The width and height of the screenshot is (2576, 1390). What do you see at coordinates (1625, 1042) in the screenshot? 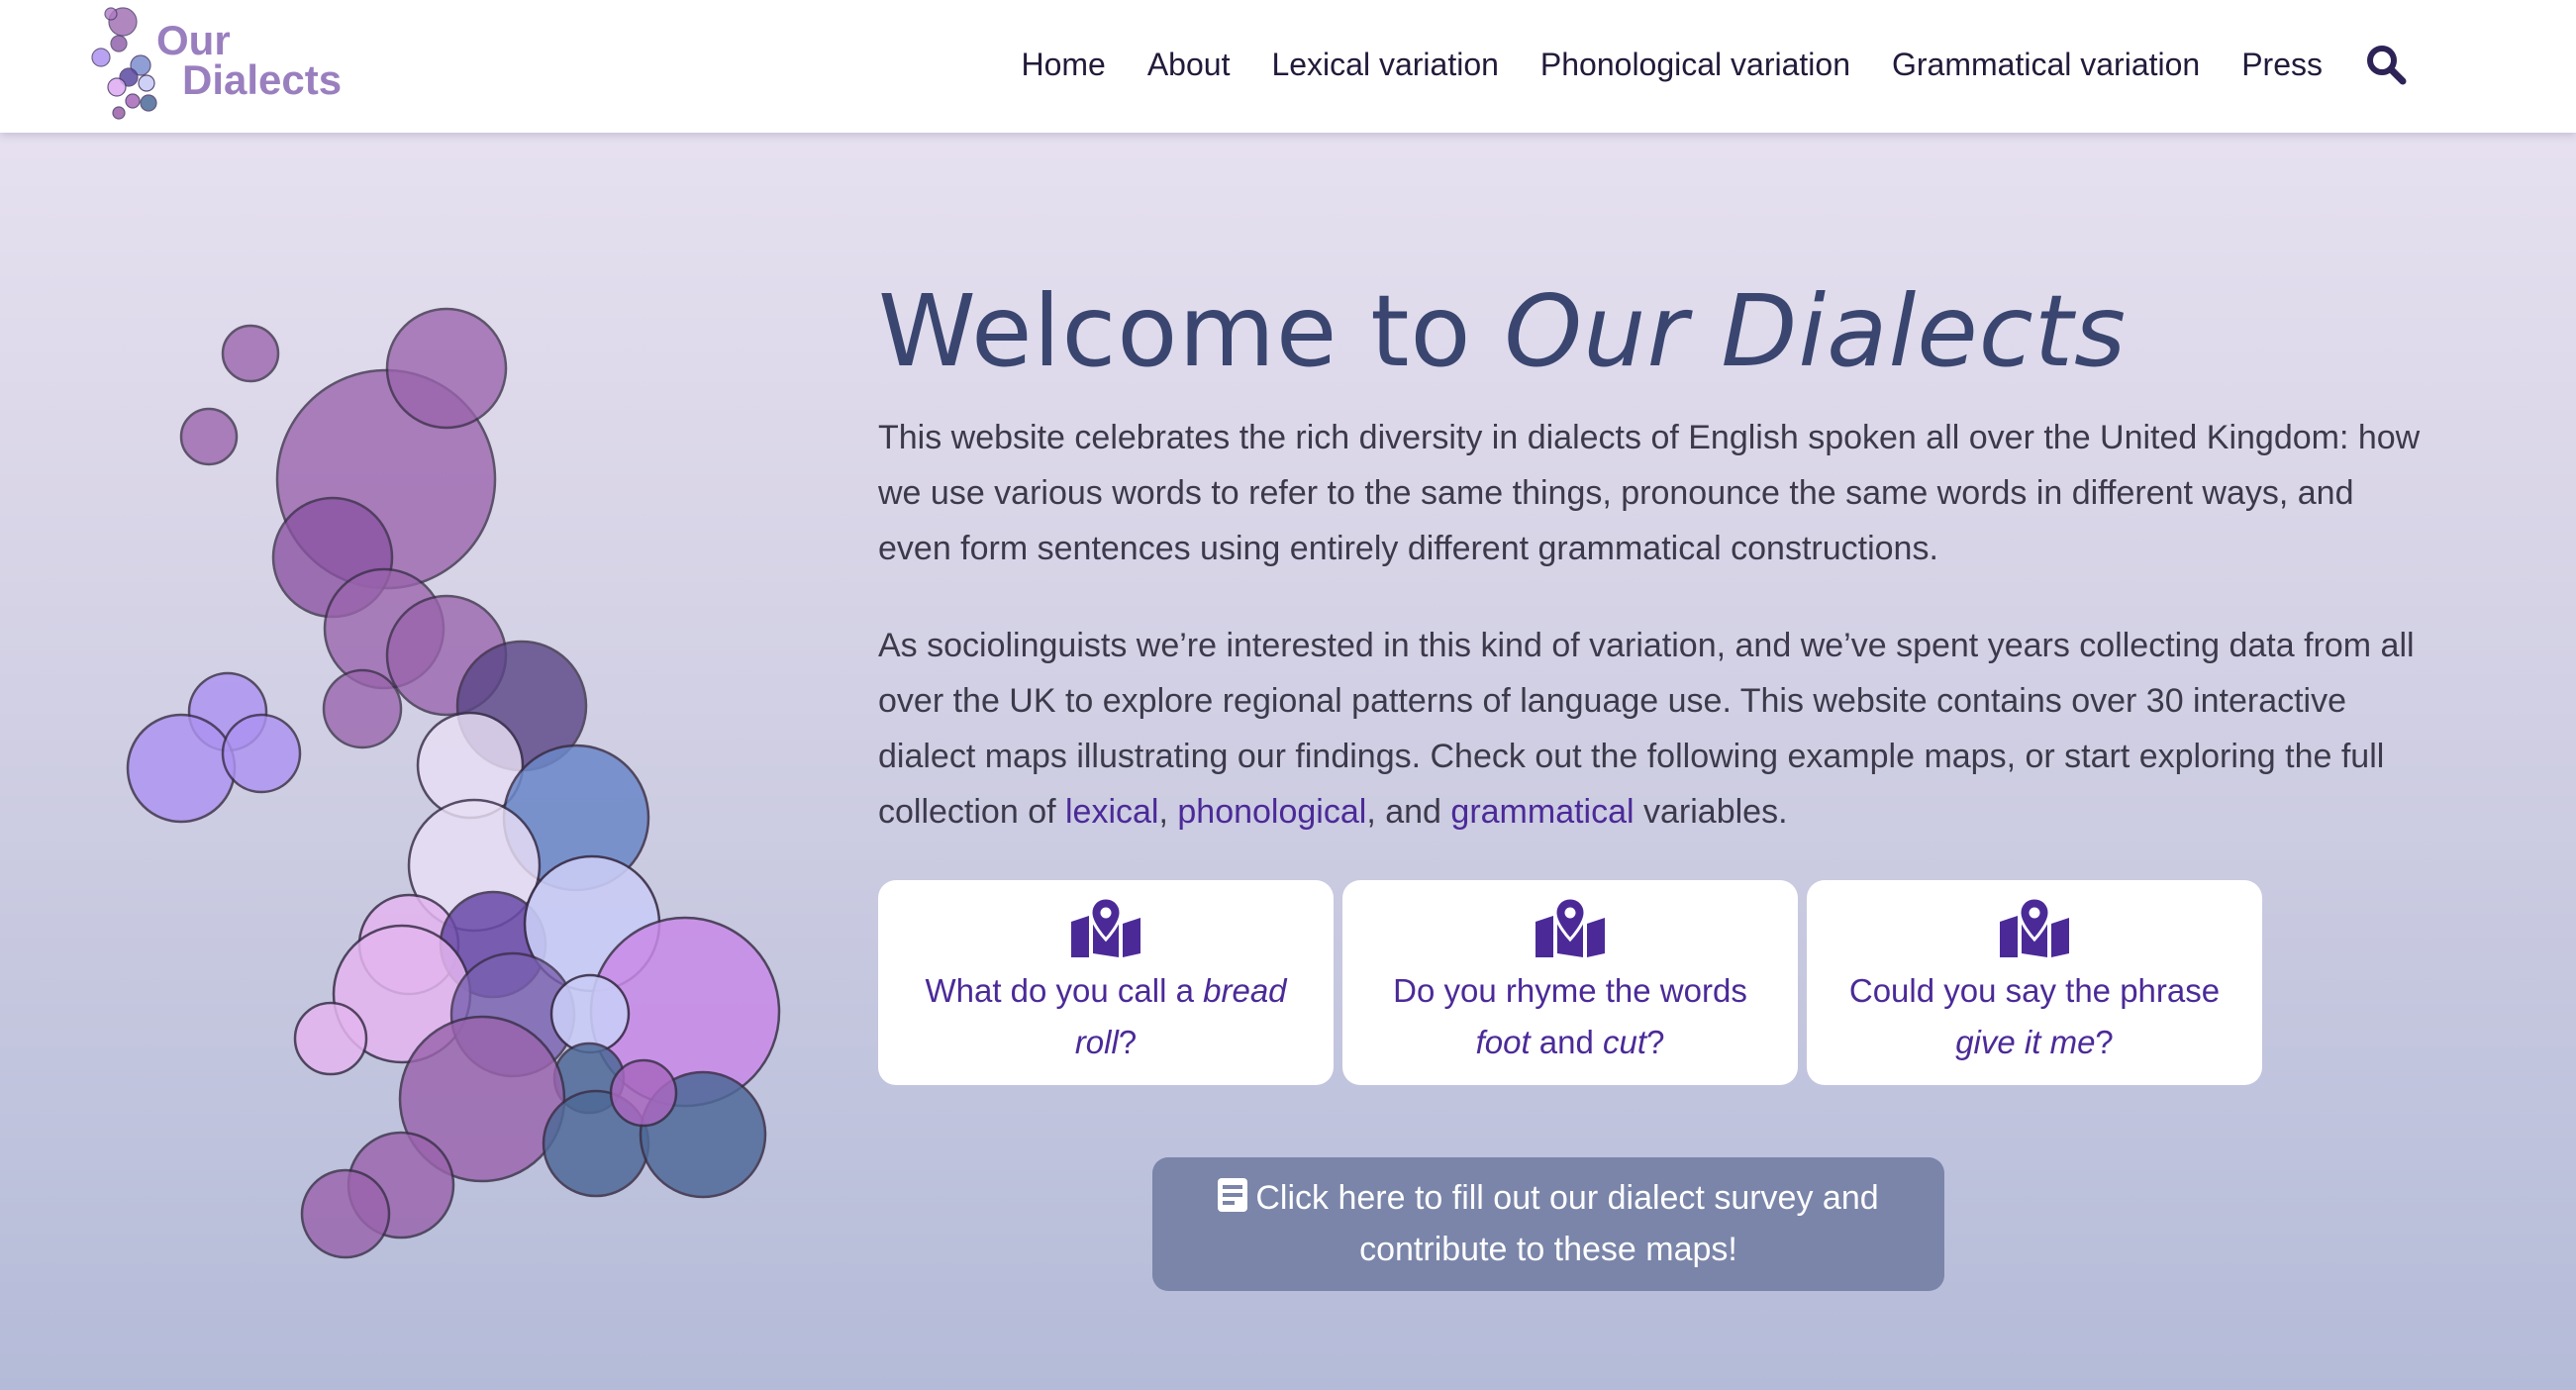
I see `card2-text-italic2: cut` at bounding box center [1625, 1042].